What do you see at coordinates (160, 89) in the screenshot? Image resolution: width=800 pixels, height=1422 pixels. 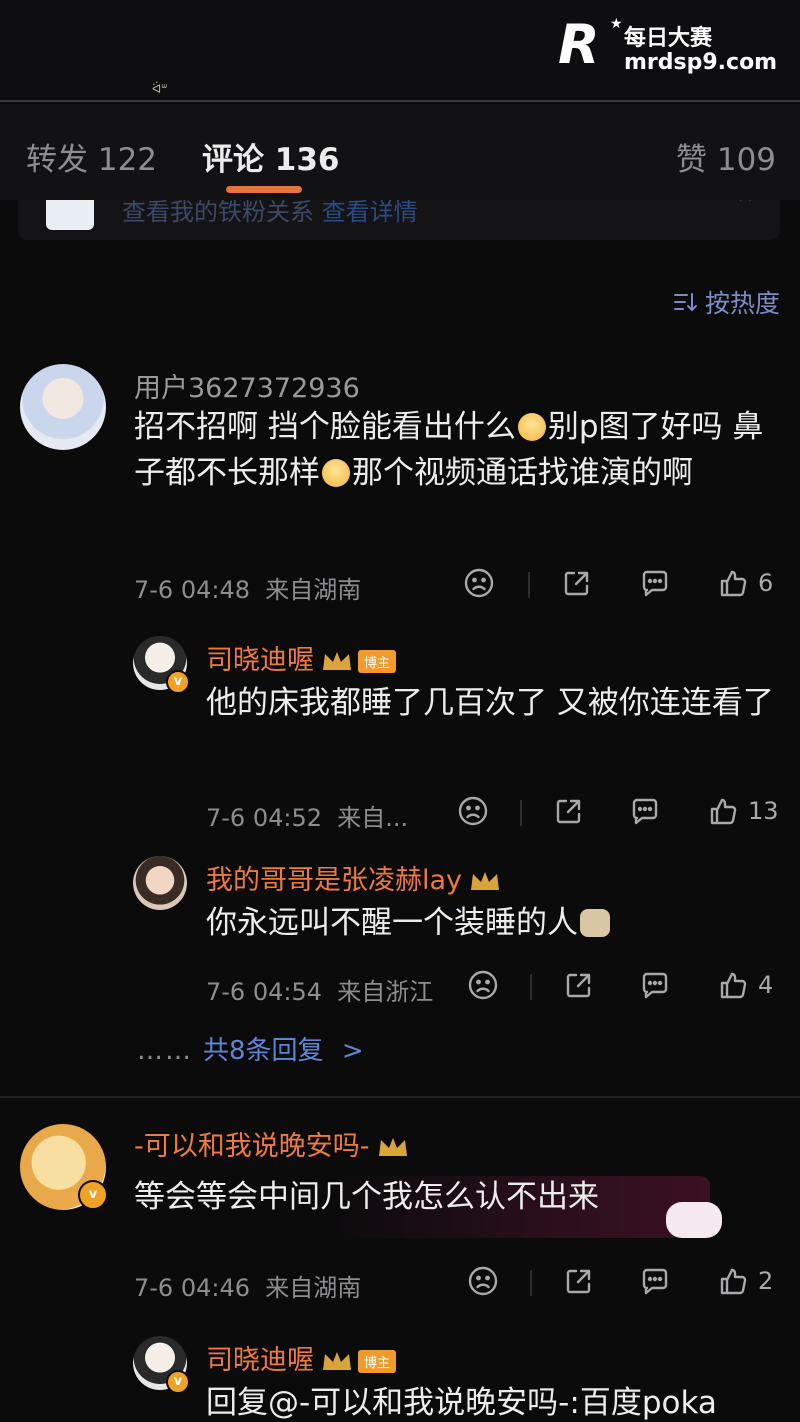 I see `top-glyph: ᐛᐜ` at bounding box center [160, 89].